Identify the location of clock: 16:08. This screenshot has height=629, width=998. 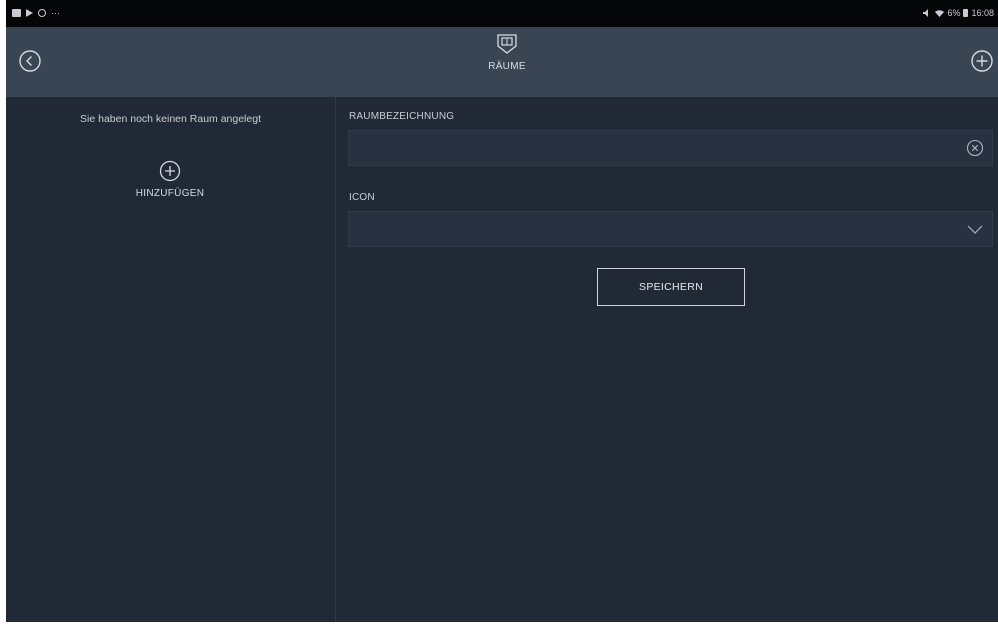
(982, 13).